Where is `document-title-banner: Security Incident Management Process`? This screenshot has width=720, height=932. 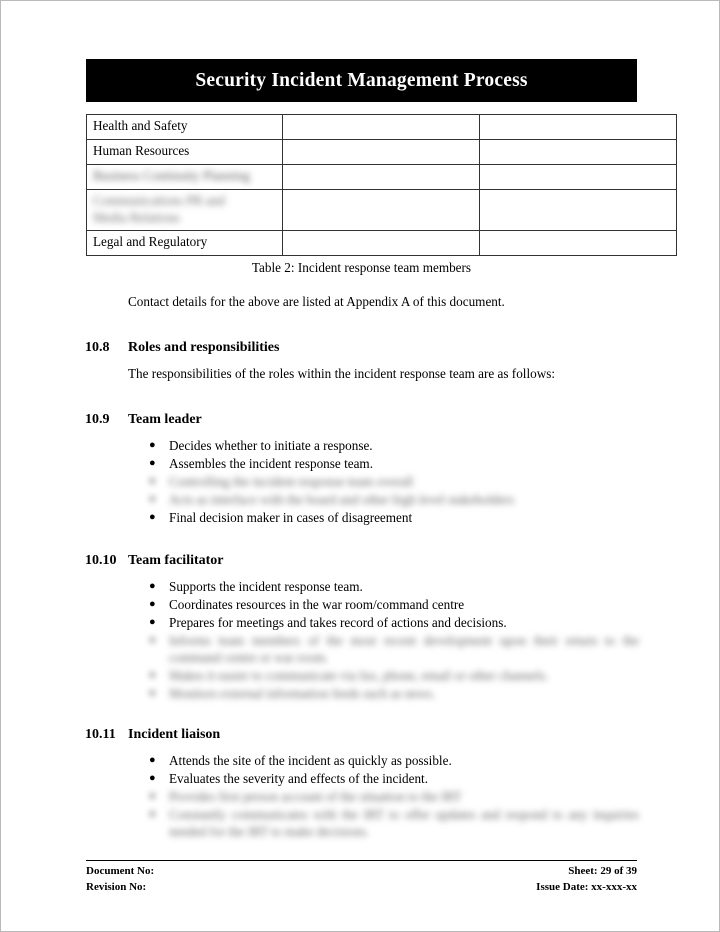 document-title-banner: Security Incident Management Process is located at coordinates (361, 80).